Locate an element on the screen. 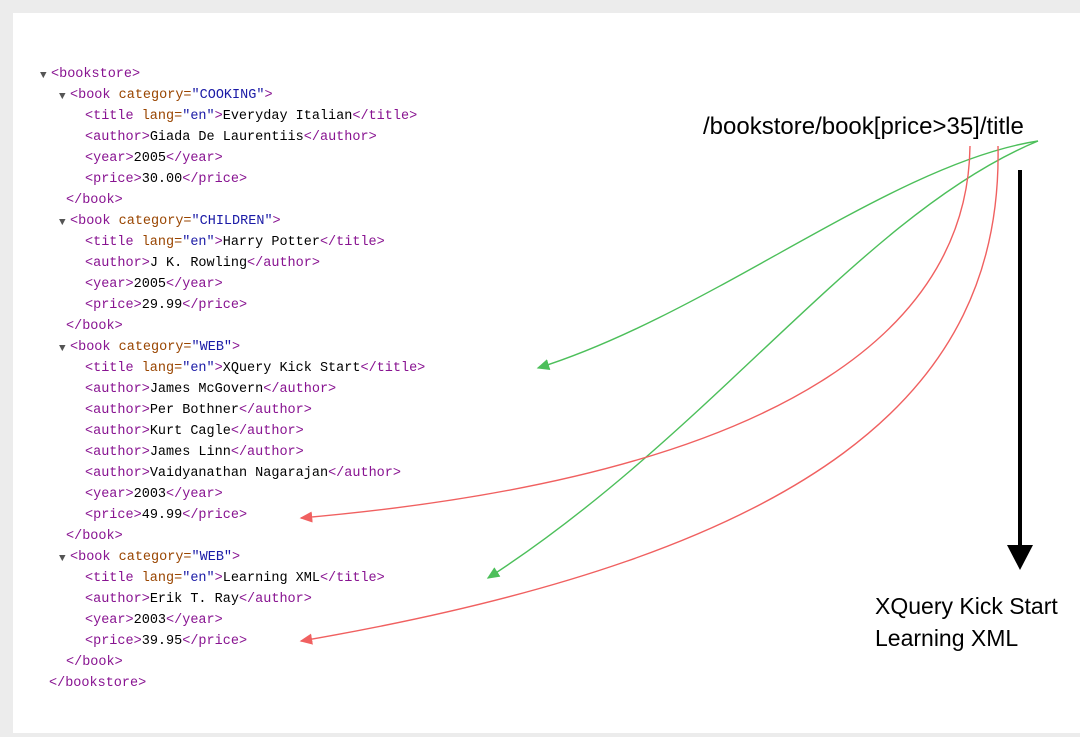 Image resolution: width=1080 pixels, height=737 pixels. green-arrow-title-xquery is located at coordinates (787, 255).